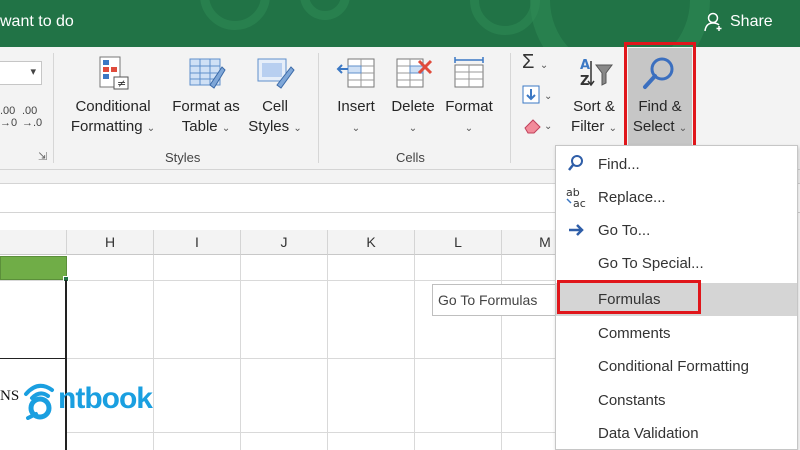 The width and height of the screenshot is (800, 450). Describe the element at coordinates (8, 111) in the screenshot. I see `increase-decimal-label: .00` at that location.